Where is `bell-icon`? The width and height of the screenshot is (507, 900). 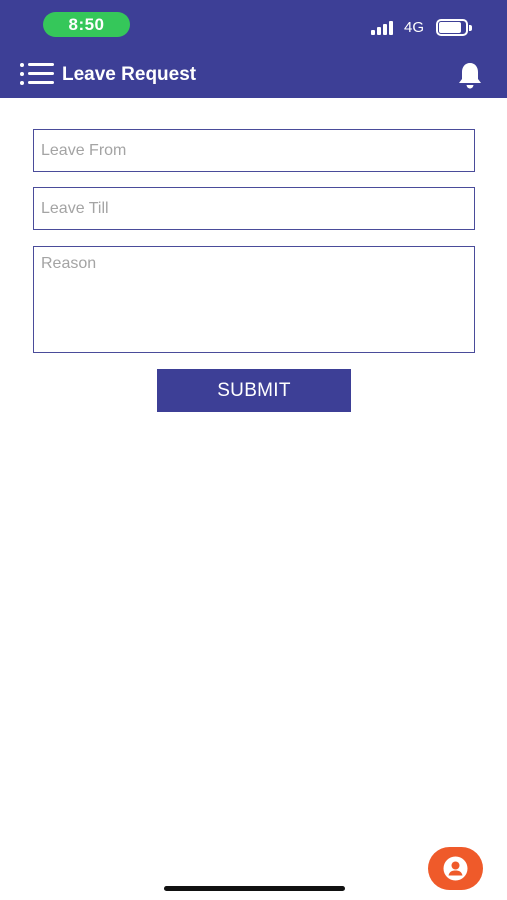
bell-icon is located at coordinates (470, 75).